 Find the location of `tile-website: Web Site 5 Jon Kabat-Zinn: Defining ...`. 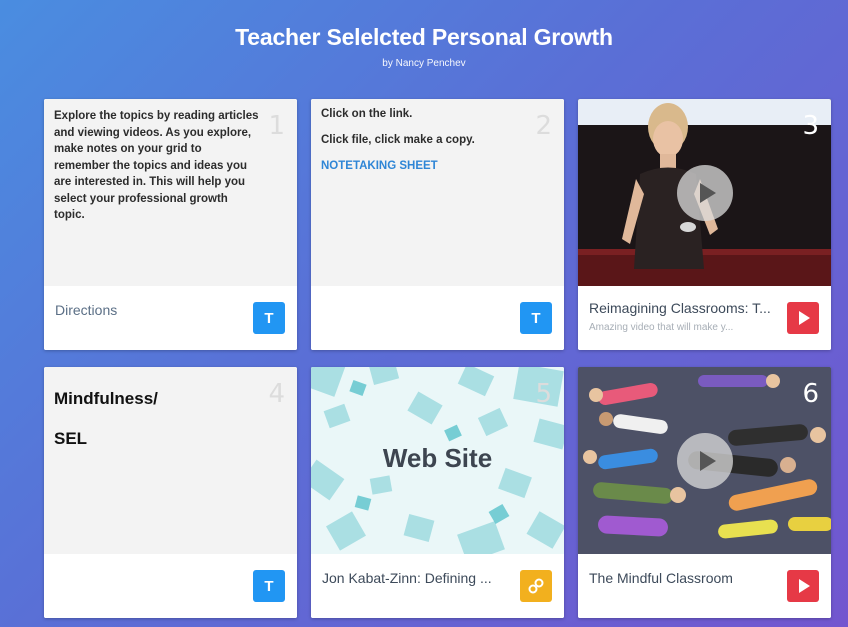

tile-website: Web Site 5 Jon Kabat-Zinn: Defining ... is located at coordinates (437, 492).